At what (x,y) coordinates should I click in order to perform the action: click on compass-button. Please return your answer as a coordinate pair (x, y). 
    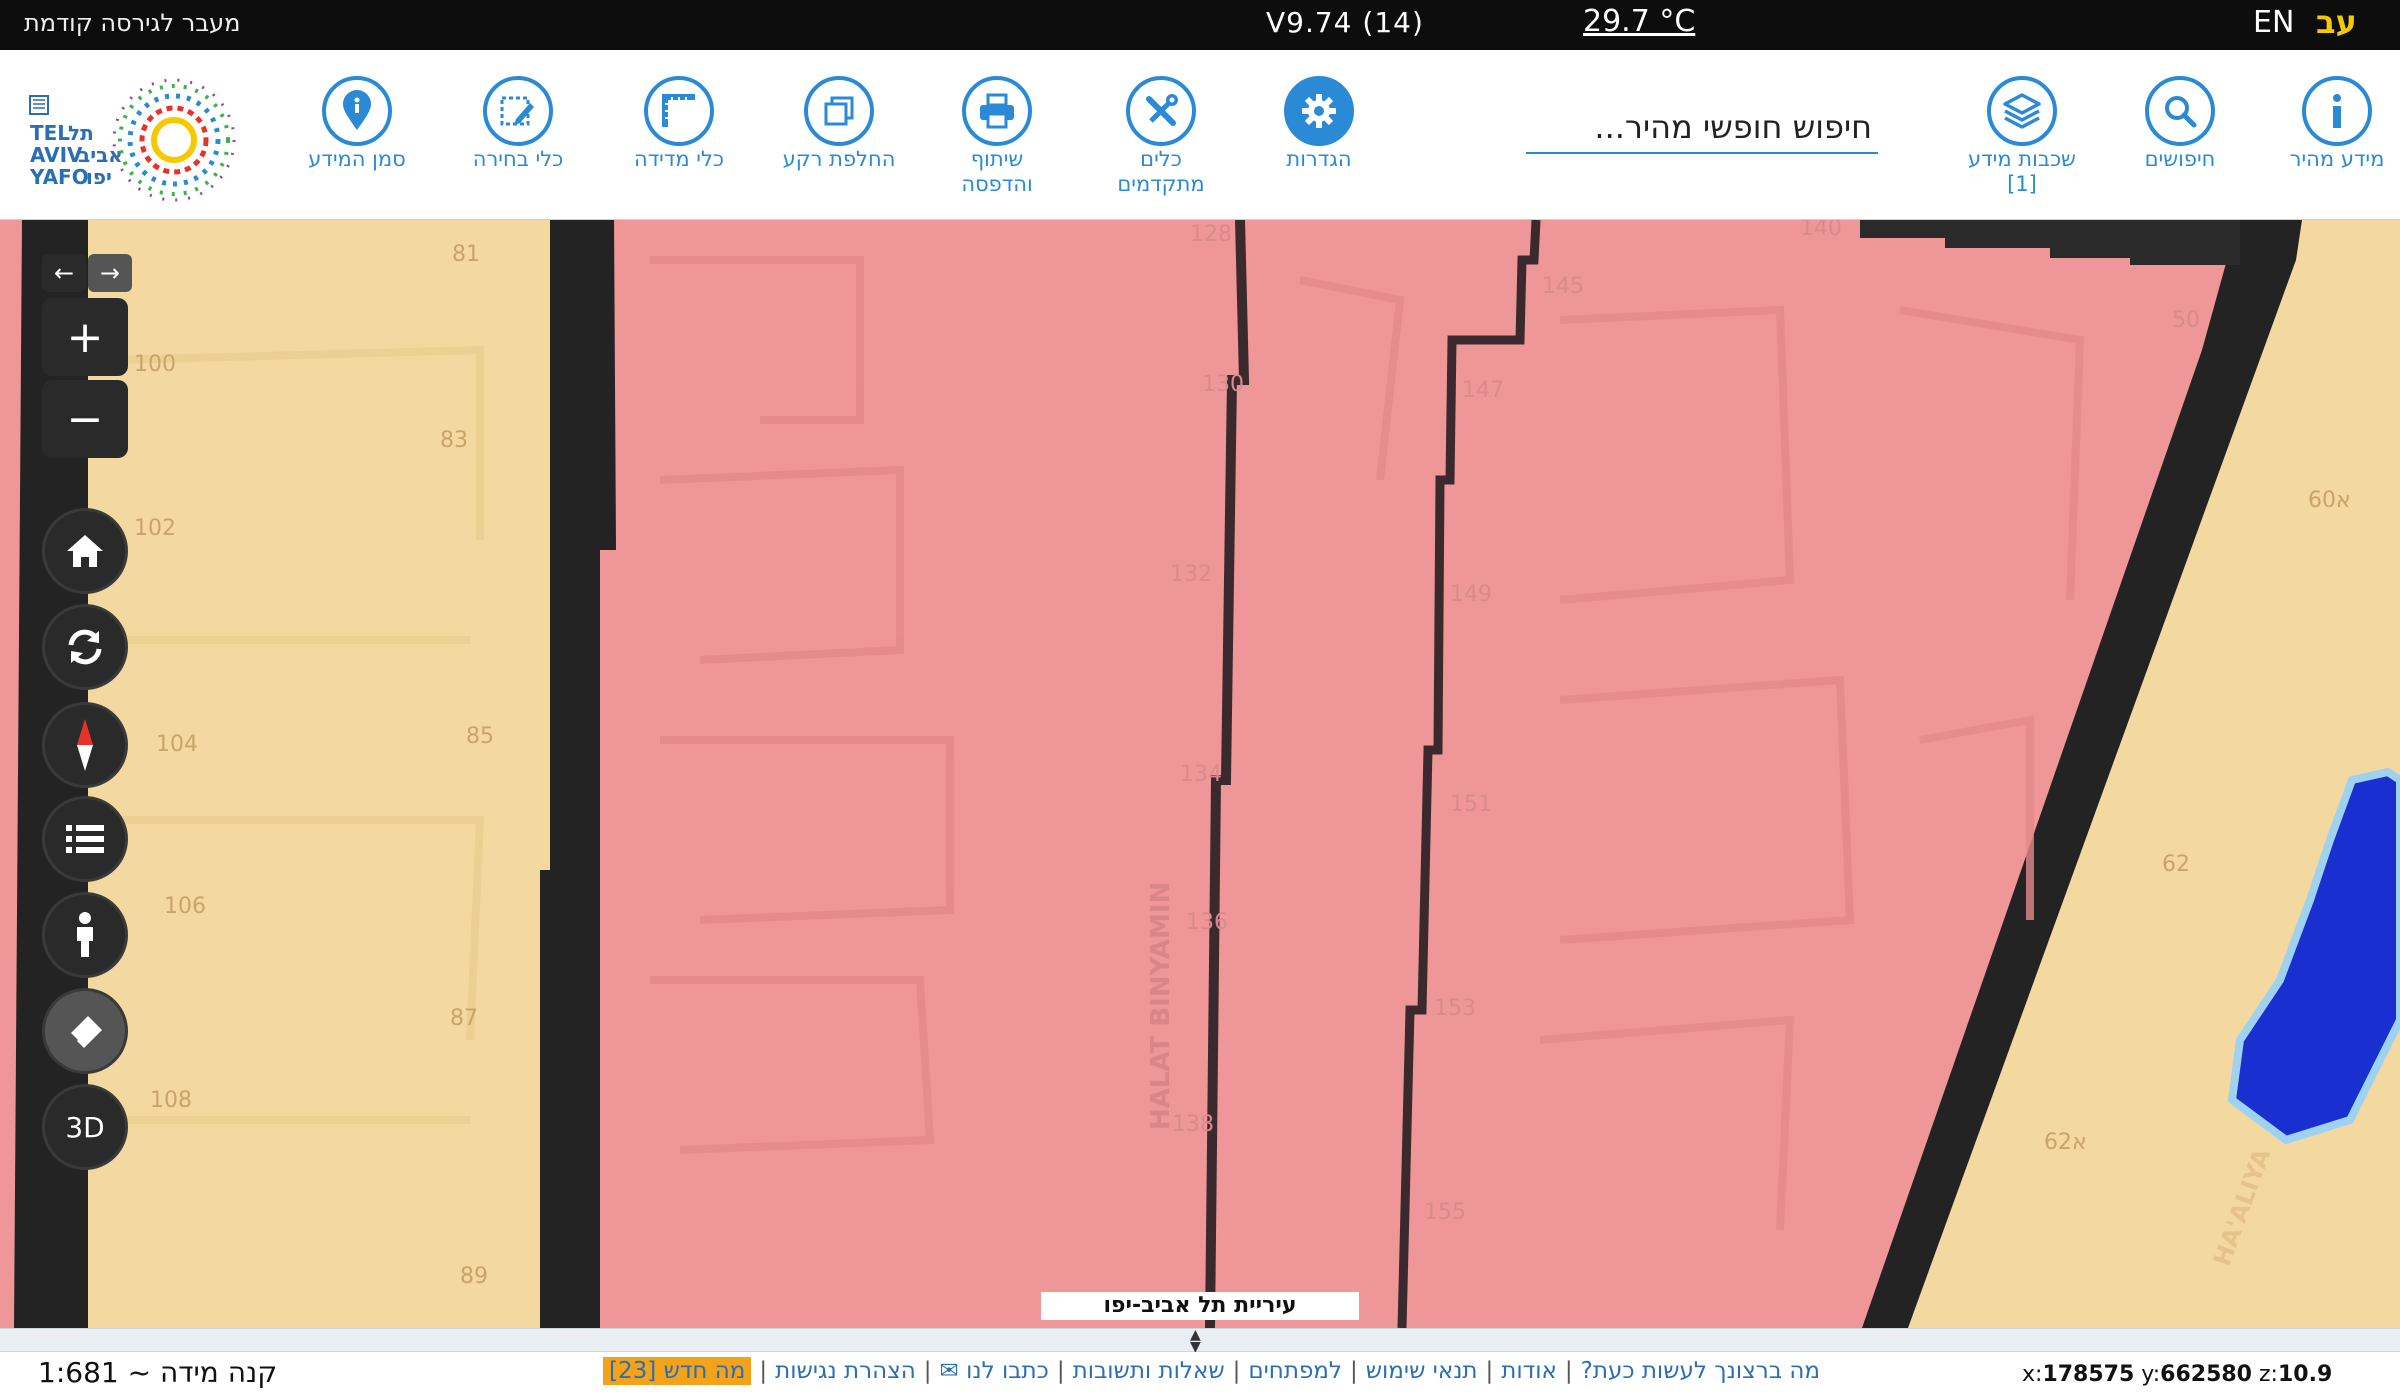
    Looking at the image, I should click on (85, 745).